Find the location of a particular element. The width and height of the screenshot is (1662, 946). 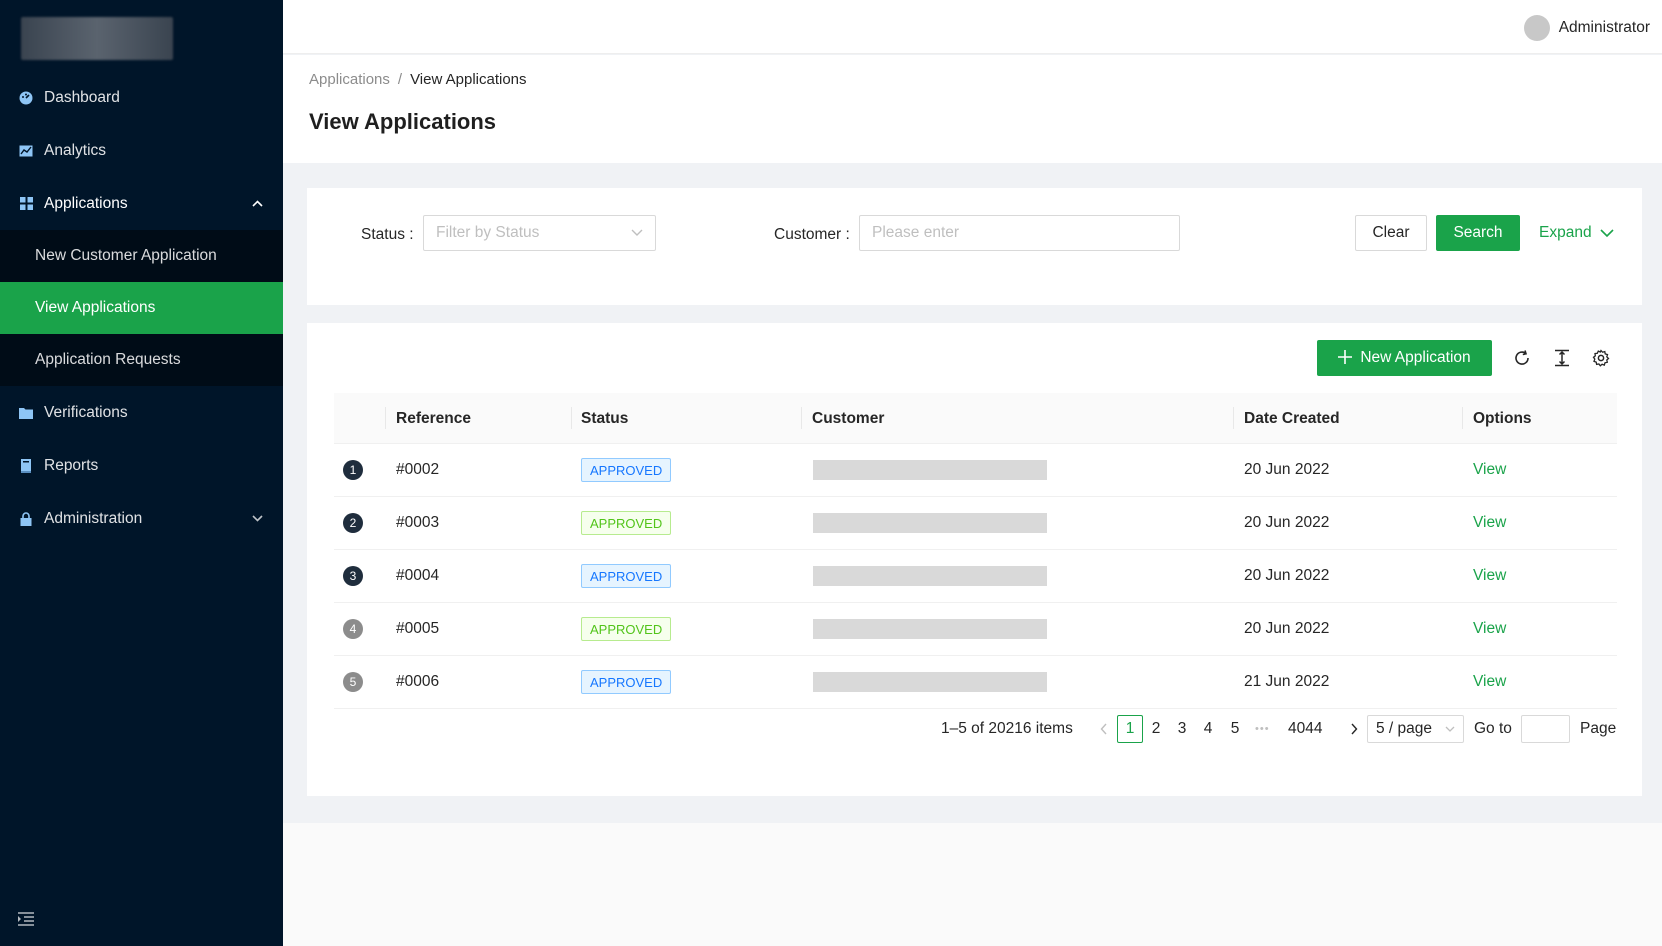

row-index-badge: 3 is located at coordinates (353, 576).